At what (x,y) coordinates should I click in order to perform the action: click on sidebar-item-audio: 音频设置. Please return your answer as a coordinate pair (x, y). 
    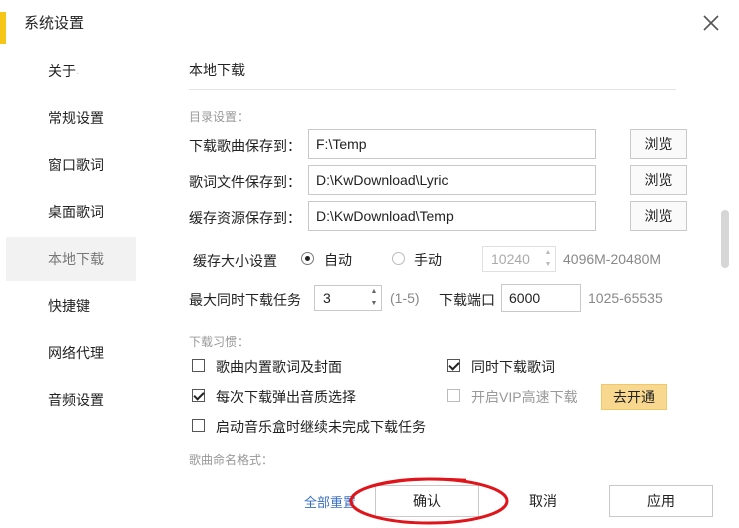
    Looking at the image, I should click on (71, 400).